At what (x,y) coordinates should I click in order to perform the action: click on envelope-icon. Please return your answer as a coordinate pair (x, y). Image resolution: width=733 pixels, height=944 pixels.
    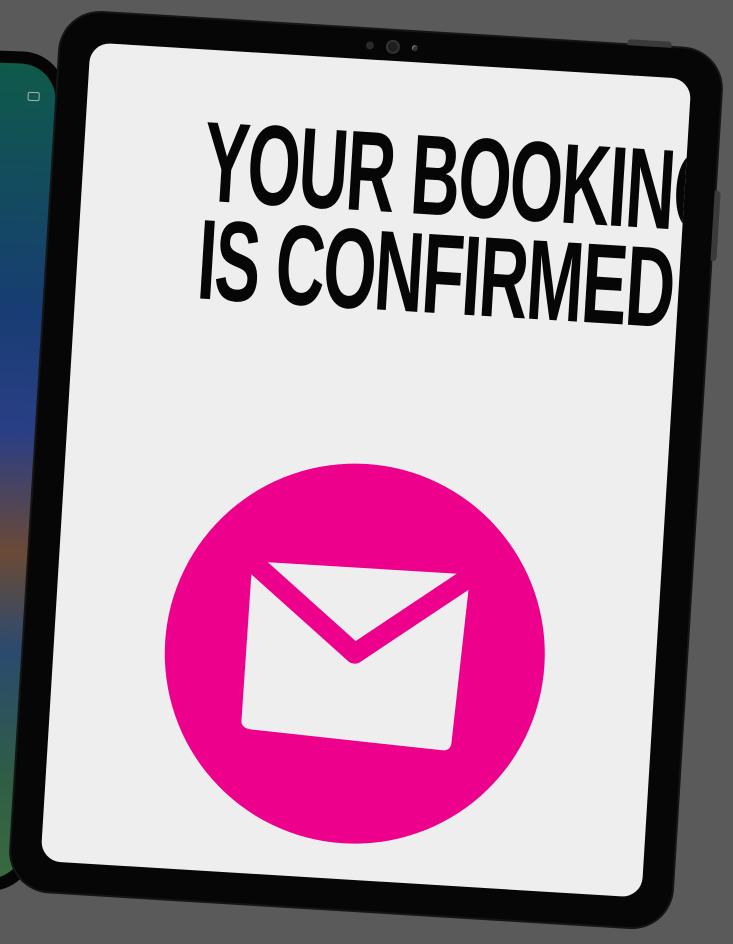
    Looking at the image, I should click on (359, 652).